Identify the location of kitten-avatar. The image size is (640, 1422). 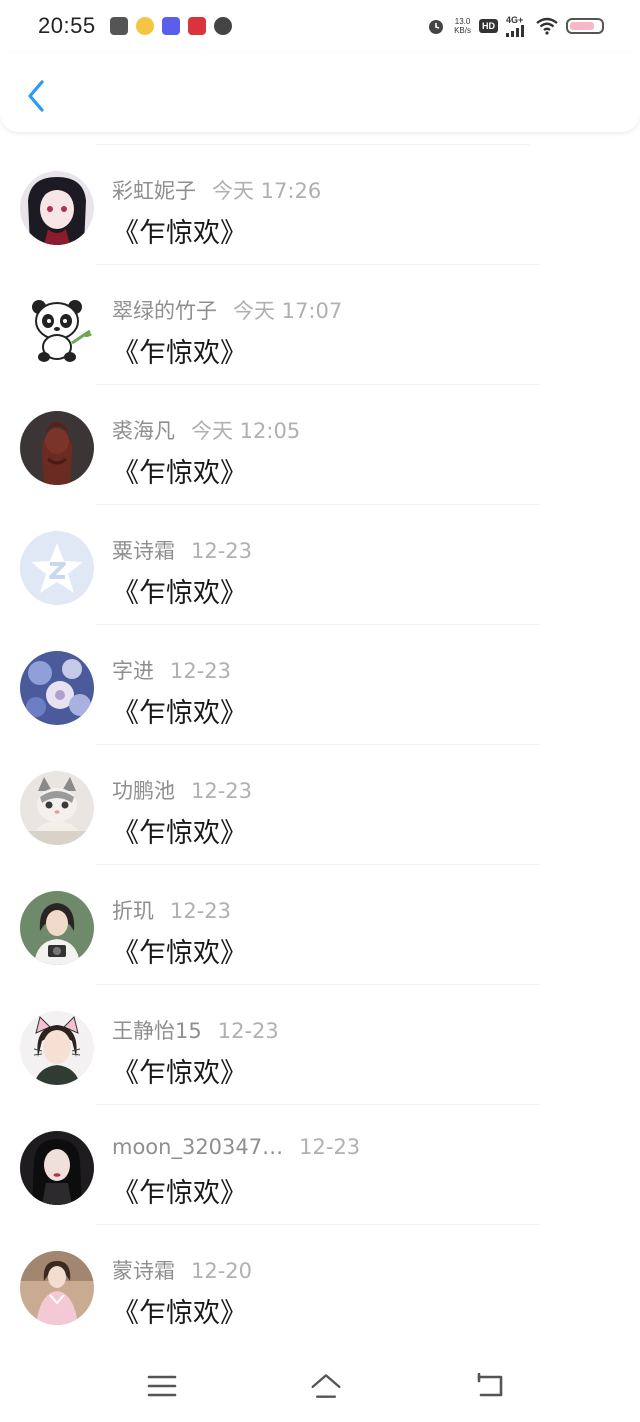
(57, 808).